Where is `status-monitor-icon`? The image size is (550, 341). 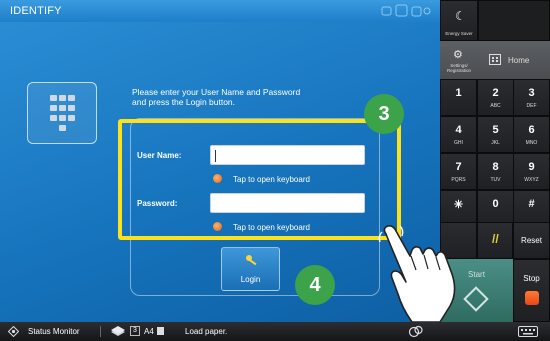
status-monitor-icon is located at coordinates (13, 331).